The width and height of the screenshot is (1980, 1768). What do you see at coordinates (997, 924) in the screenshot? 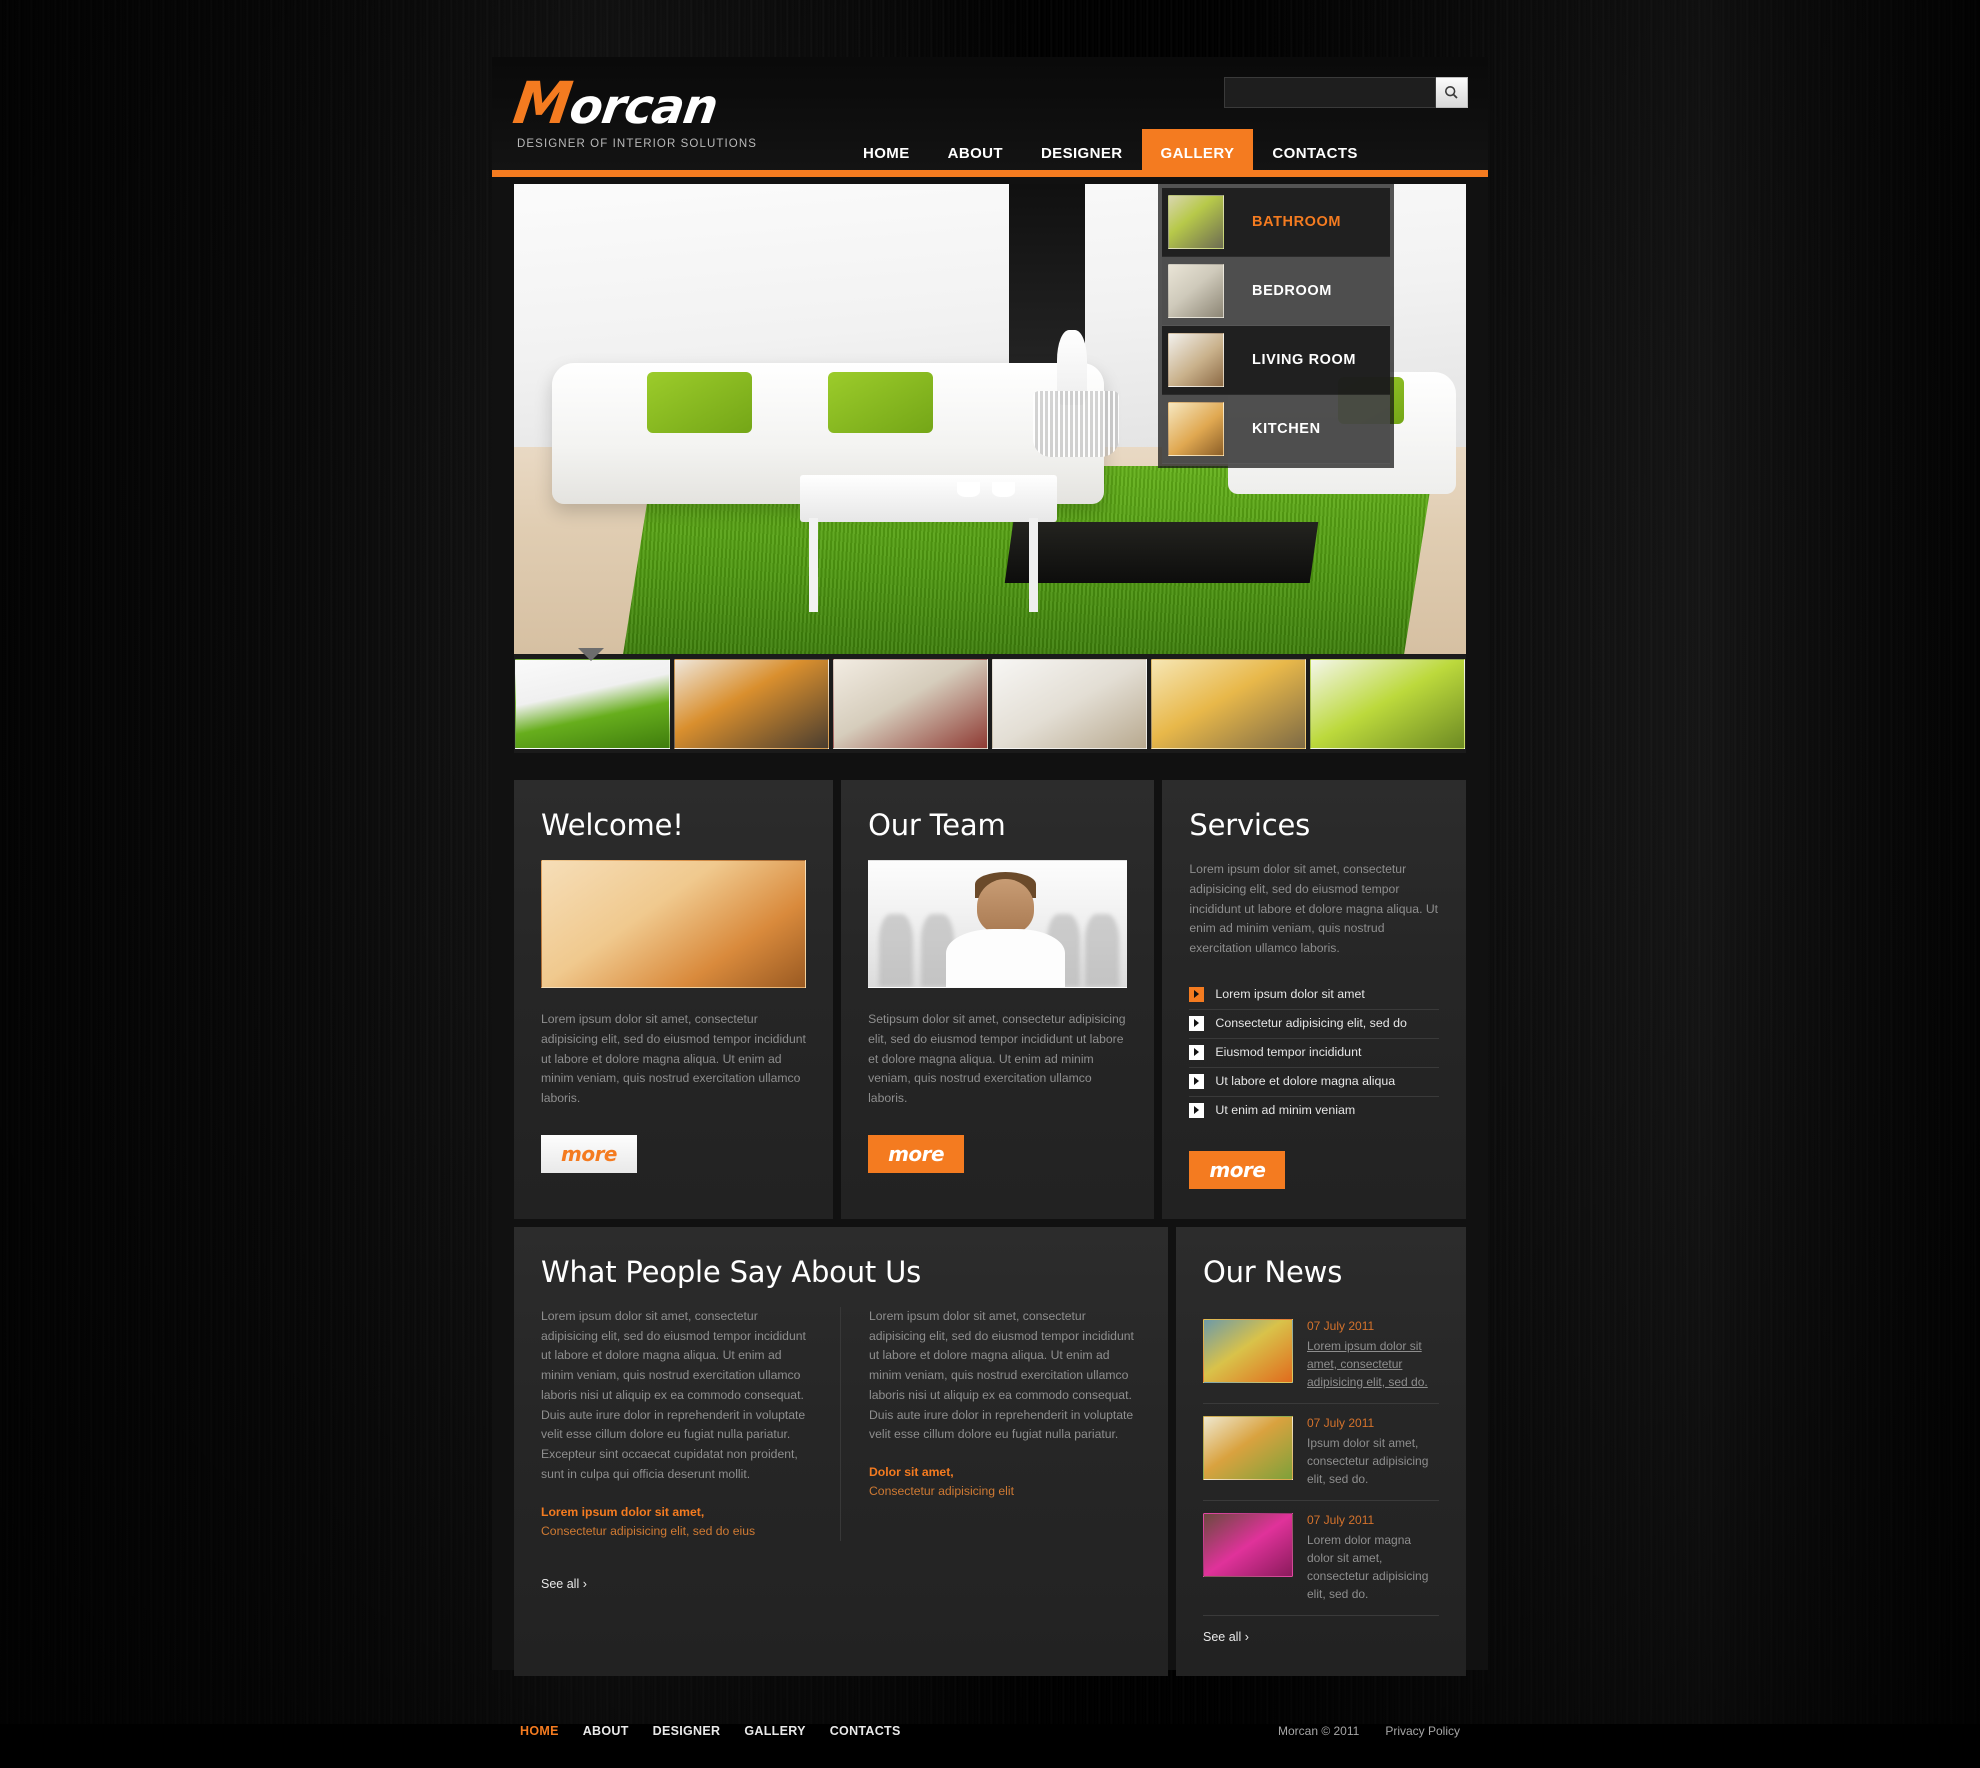
I see `team-image` at bounding box center [997, 924].